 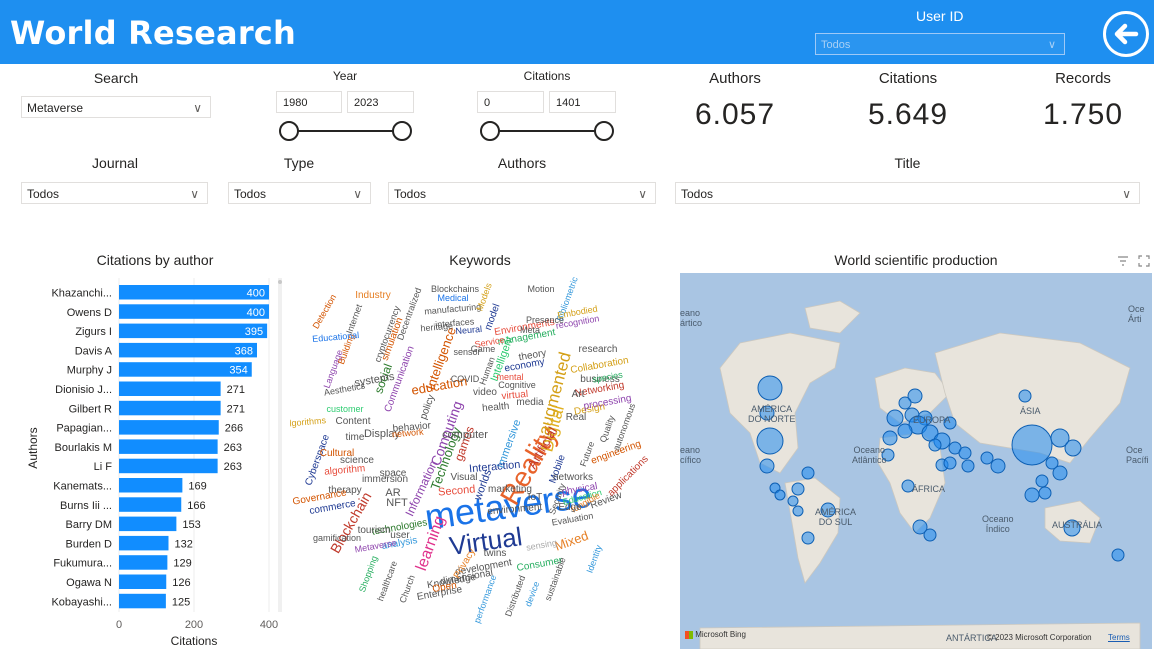 What do you see at coordinates (380, 102) in the screenshot?
I see `year-max-input: 2023` at bounding box center [380, 102].